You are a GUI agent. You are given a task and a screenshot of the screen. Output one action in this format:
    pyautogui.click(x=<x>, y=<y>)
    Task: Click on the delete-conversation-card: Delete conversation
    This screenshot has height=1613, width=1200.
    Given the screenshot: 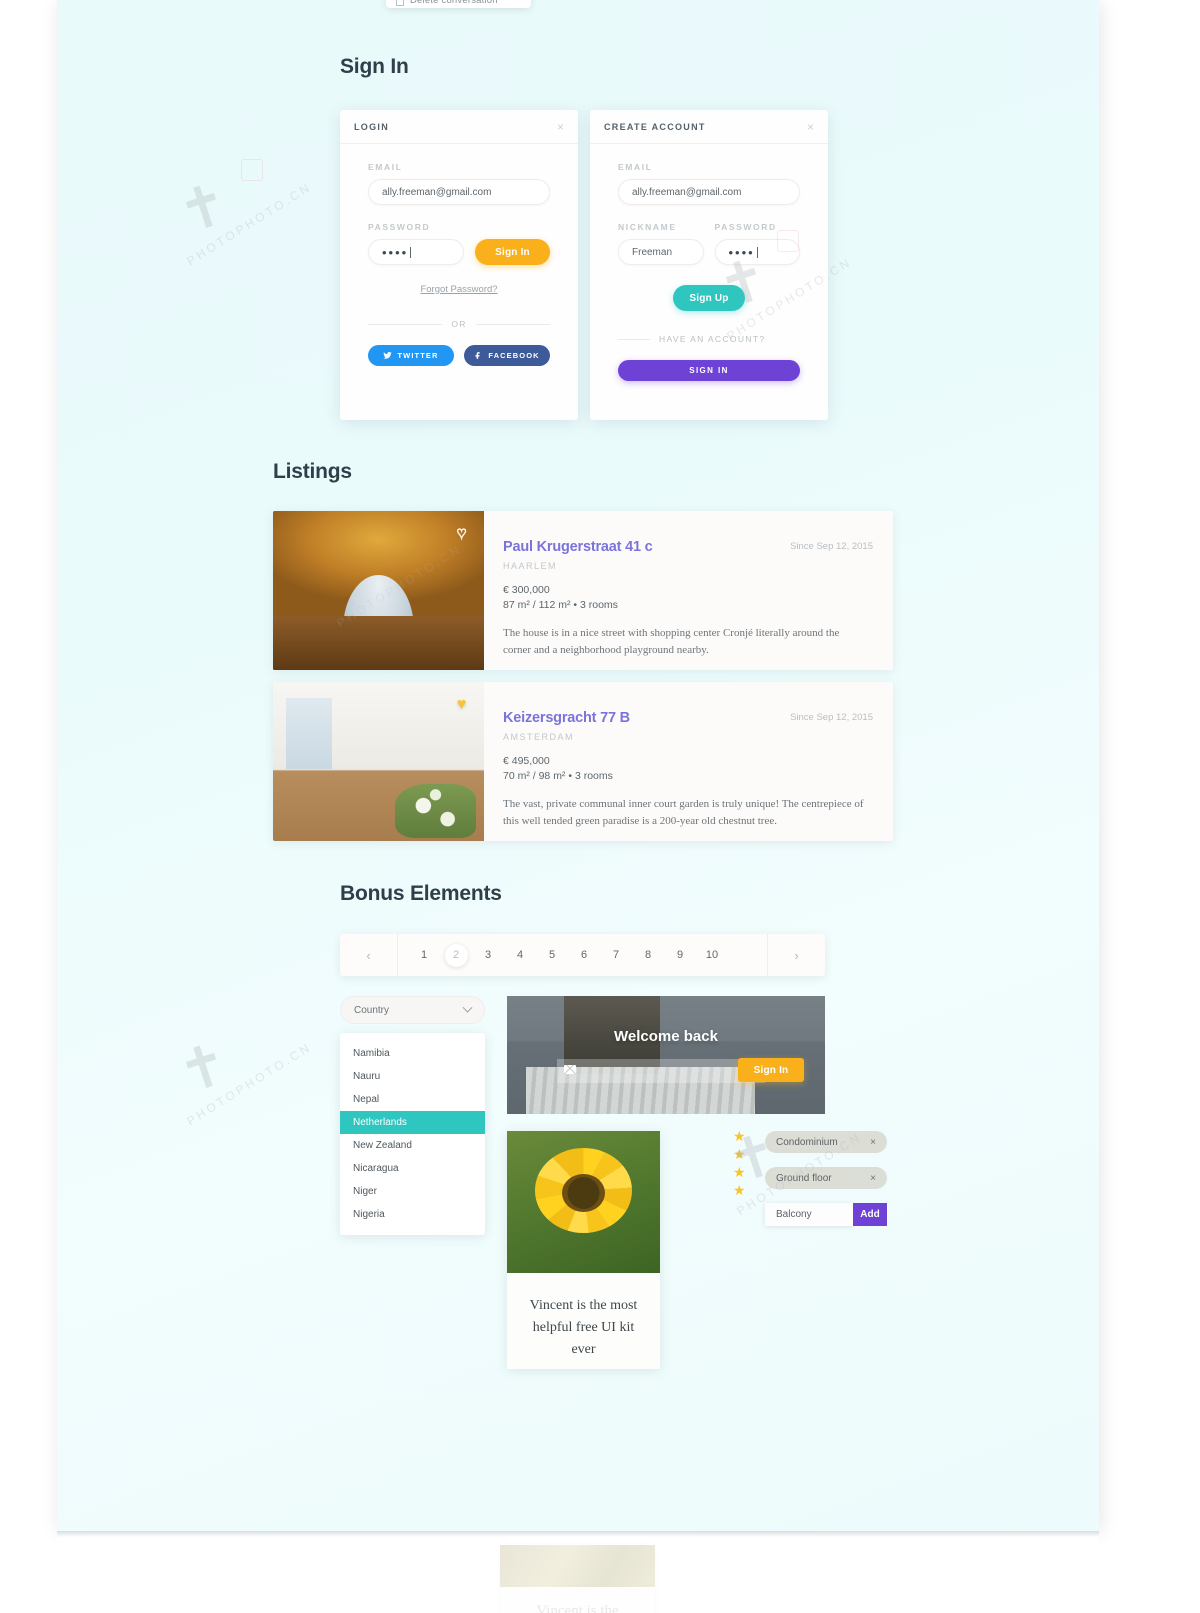 What is the action you would take?
    pyautogui.click(x=458, y=4)
    